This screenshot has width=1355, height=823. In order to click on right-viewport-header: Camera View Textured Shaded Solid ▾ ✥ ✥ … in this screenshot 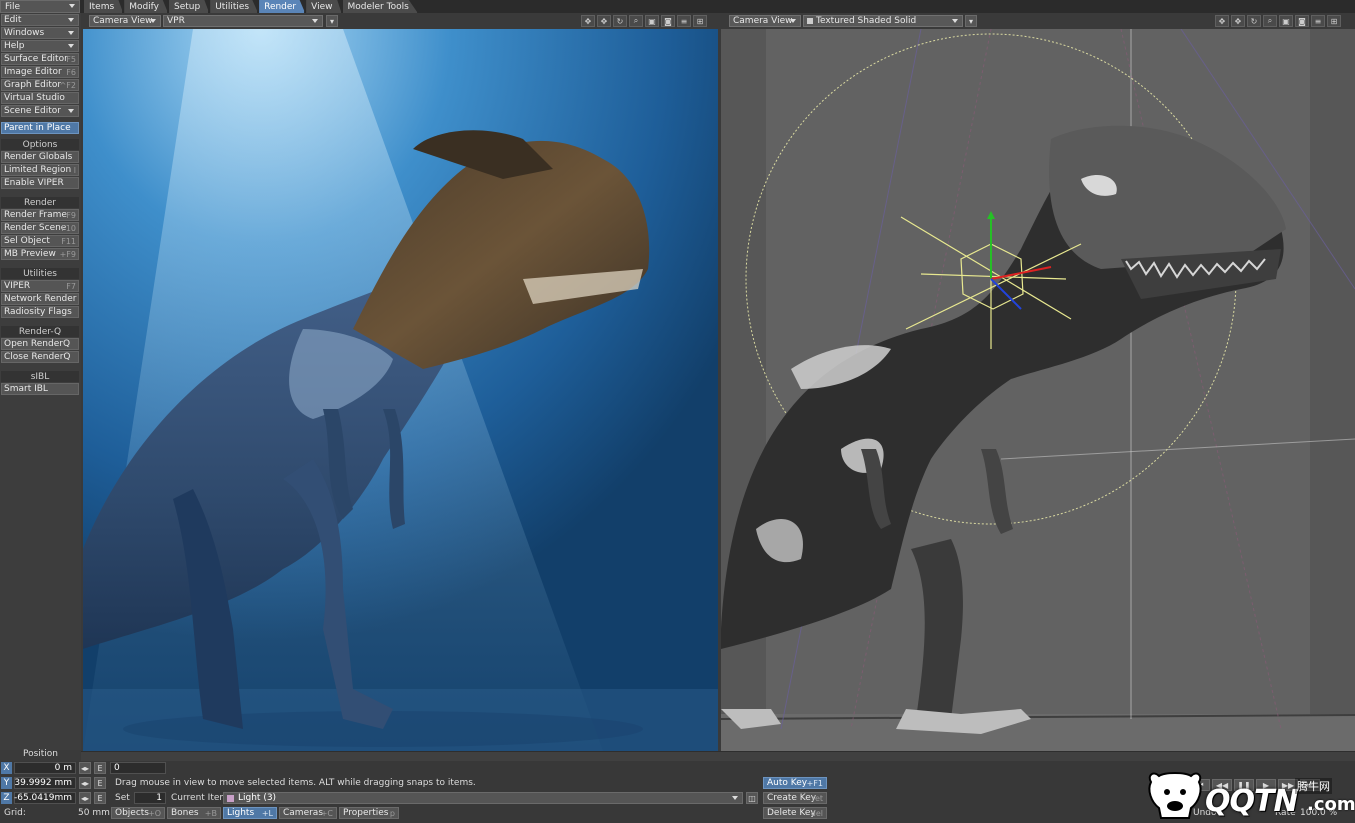, I will do `click(1038, 21)`.